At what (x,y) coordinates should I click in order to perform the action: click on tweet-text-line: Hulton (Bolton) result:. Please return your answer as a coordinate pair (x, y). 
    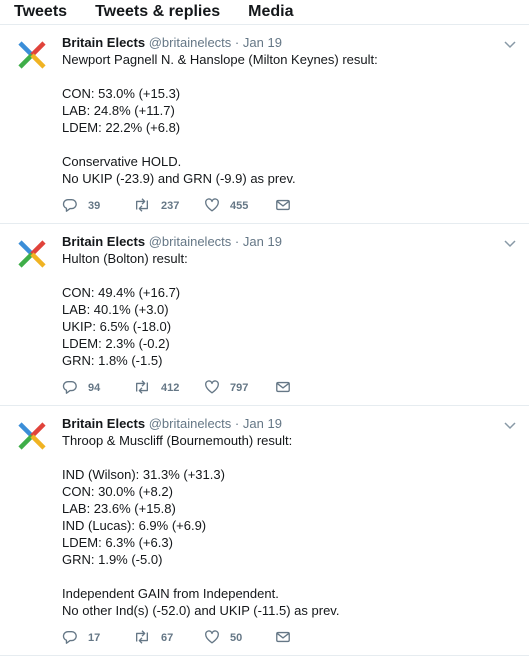
    Looking at the image, I should click on (125, 258).